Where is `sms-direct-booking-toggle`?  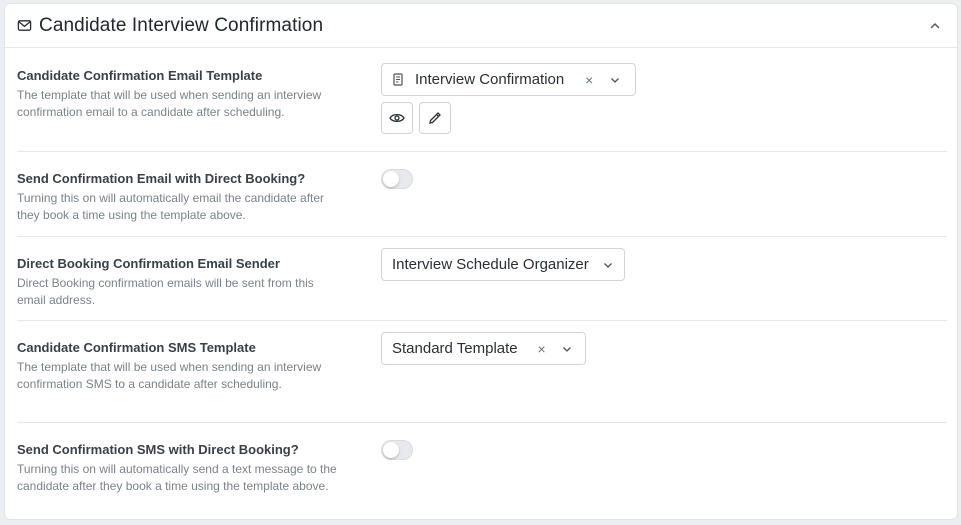
sms-direct-booking-toggle is located at coordinates (397, 450).